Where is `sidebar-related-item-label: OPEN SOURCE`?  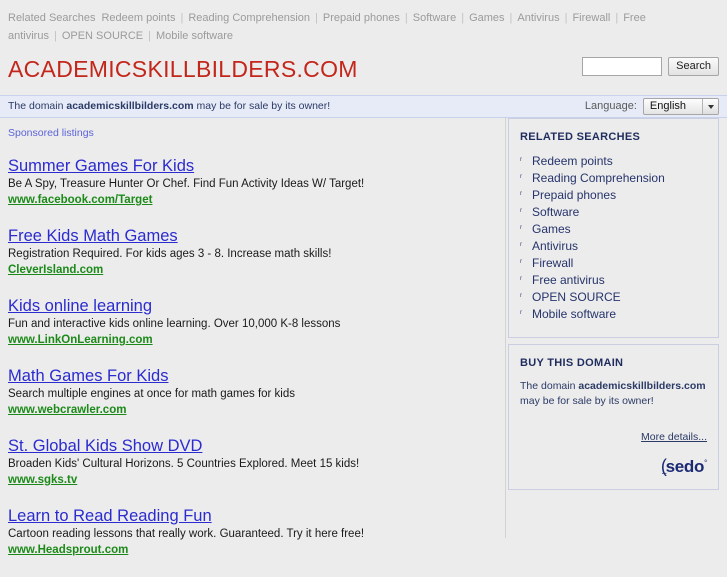
sidebar-related-item-label: OPEN SOURCE is located at coordinates (576, 297).